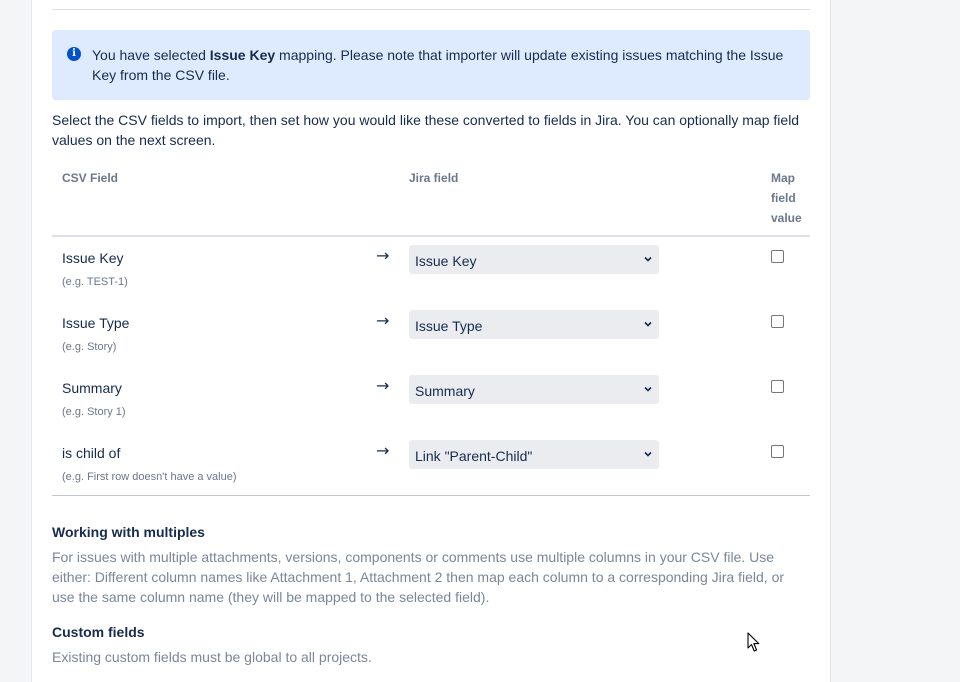 This screenshot has height=682, width=960. What do you see at coordinates (91, 453) in the screenshot?
I see `csv-field-name: is child of` at bounding box center [91, 453].